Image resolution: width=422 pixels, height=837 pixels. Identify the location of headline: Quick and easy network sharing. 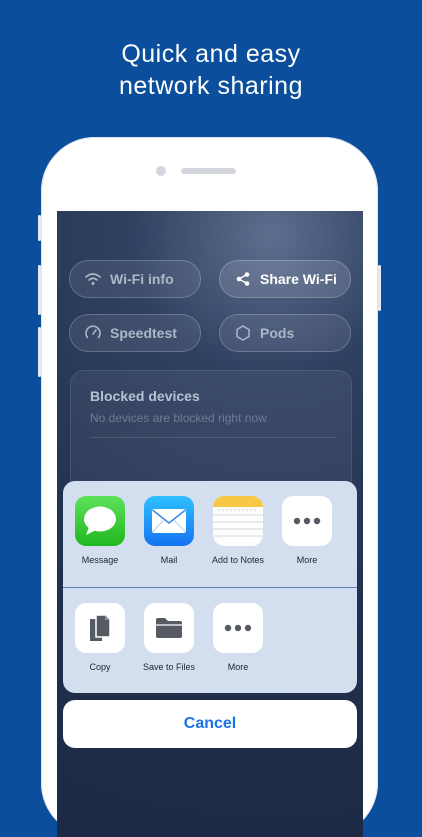
(211, 70).